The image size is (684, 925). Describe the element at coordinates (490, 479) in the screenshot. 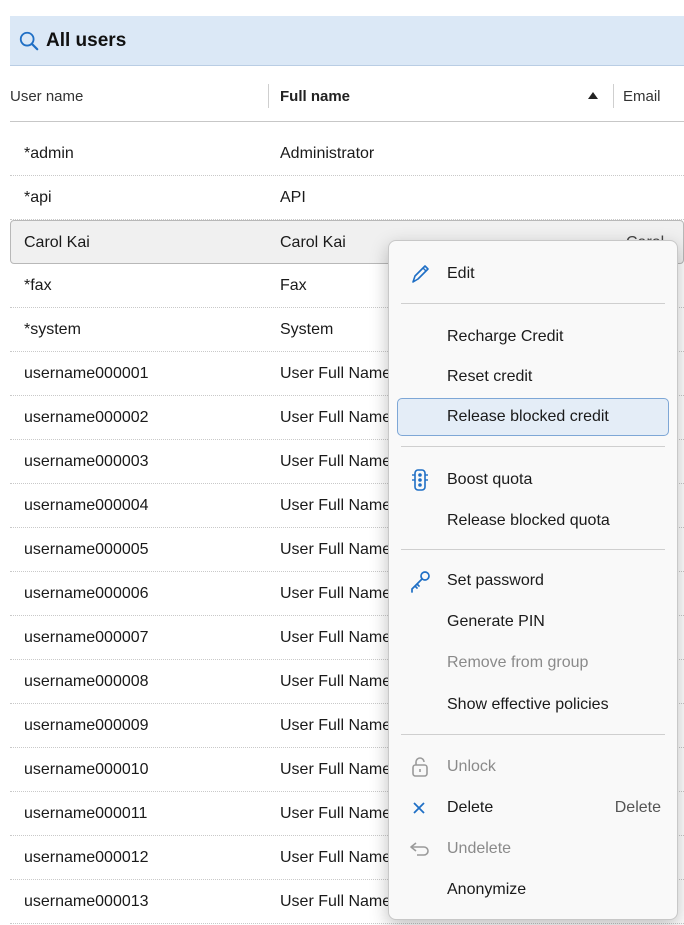

I see `menu-item-label: Boost quota` at that location.